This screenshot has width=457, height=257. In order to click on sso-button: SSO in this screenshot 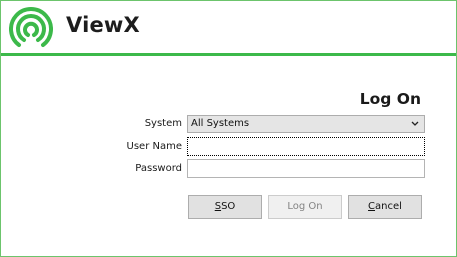, I will do `click(225, 207)`.